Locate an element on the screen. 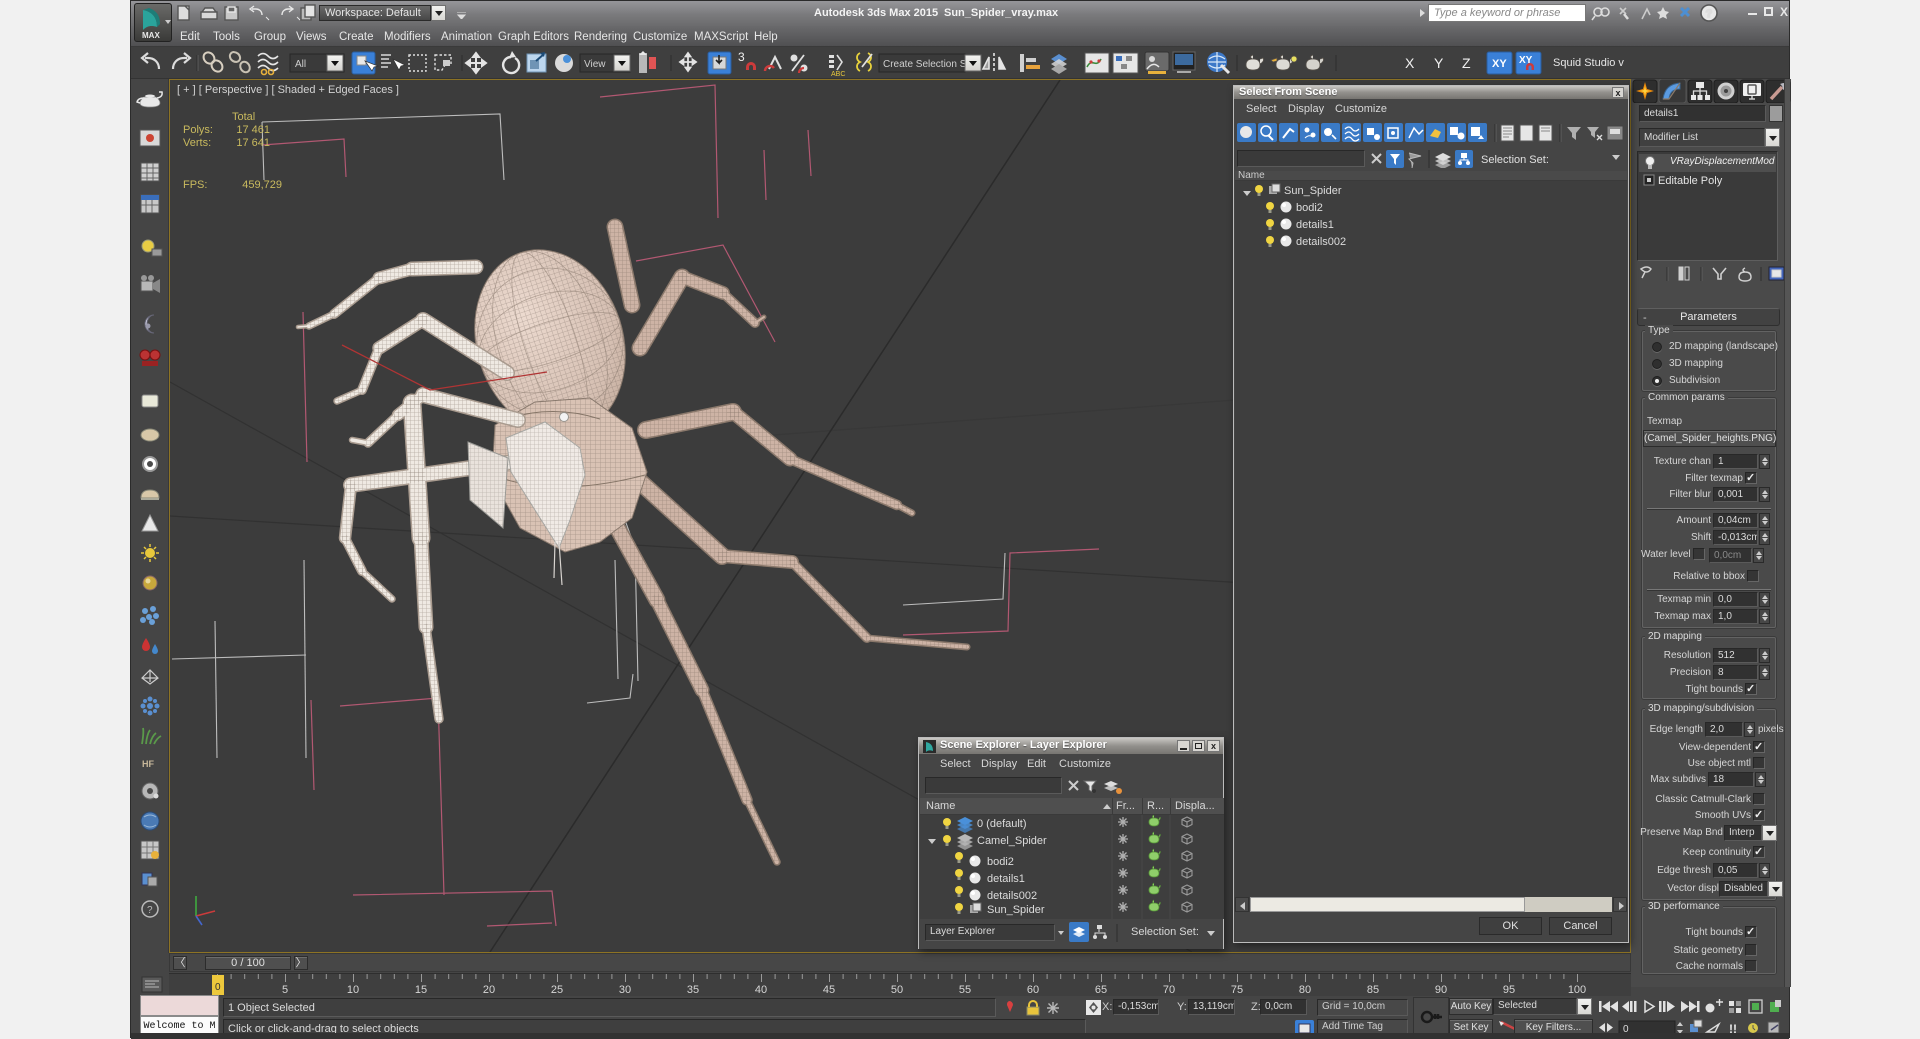 The height and width of the screenshot is (1039, 1920). svg-text: All is located at coordinates (300, 64).